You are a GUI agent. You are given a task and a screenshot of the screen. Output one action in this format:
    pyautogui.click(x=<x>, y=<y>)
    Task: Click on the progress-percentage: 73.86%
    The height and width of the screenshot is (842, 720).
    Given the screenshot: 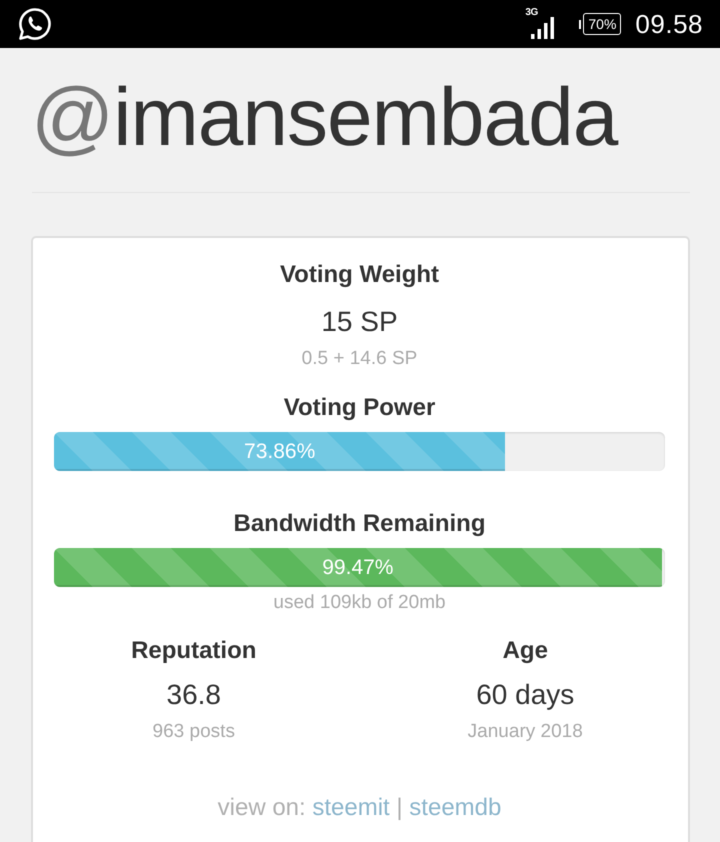 What is the action you would take?
    pyautogui.click(x=280, y=451)
    